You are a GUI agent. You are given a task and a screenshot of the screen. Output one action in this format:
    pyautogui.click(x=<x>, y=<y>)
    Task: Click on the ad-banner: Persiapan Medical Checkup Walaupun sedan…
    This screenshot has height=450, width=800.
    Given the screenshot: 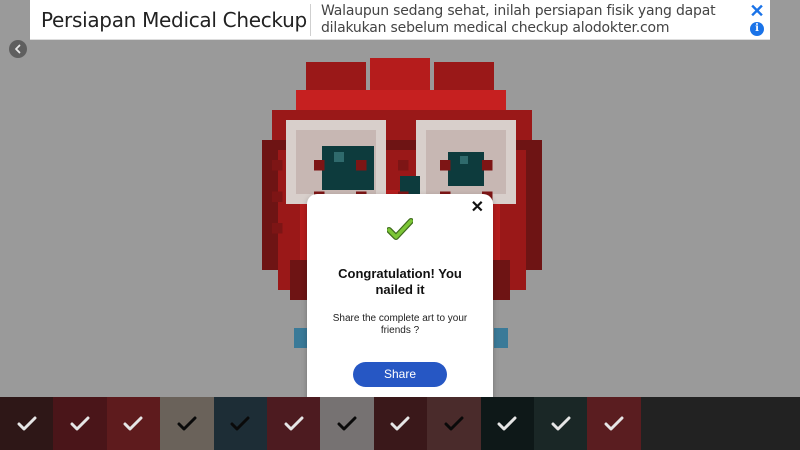 What is the action you would take?
    pyautogui.click(x=400, y=20)
    